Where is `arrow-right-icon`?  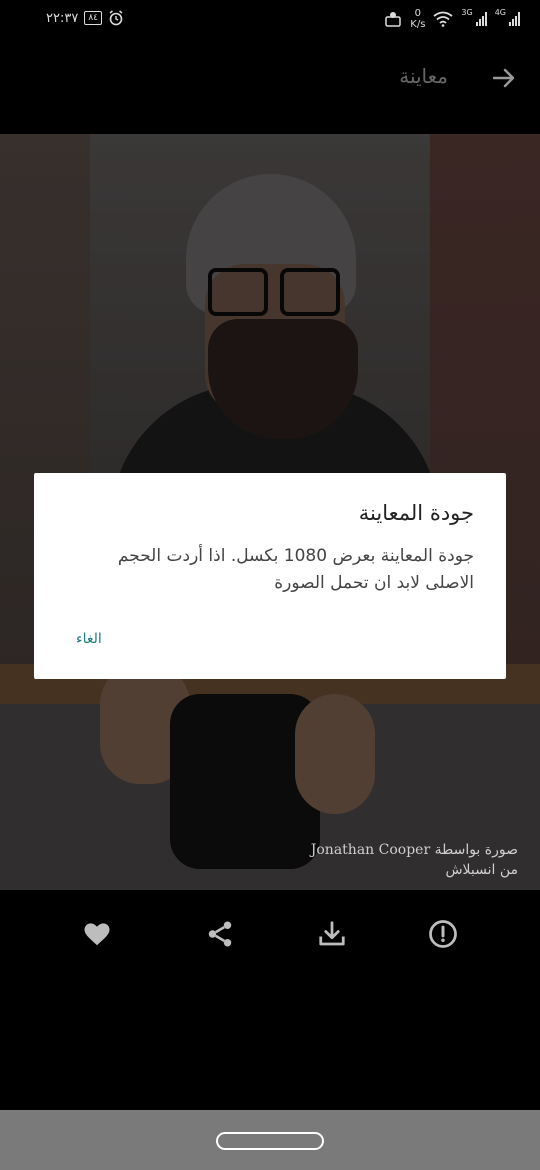 arrow-right-icon is located at coordinates (504, 78).